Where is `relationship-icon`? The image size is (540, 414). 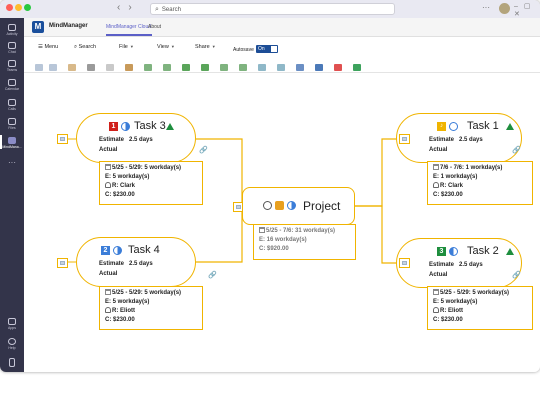
relationship-icon is located at coordinates (224, 67).